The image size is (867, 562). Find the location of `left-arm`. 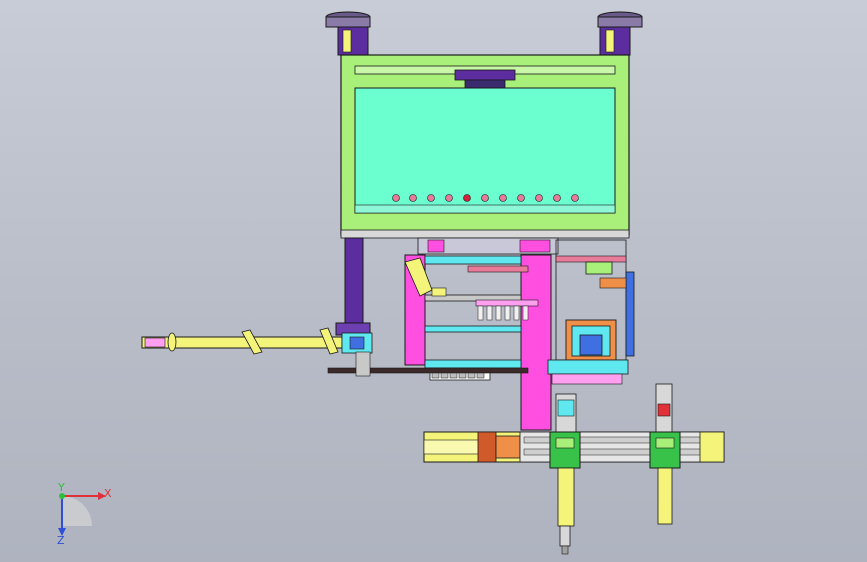

left-arm is located at coordinates (335, 352).